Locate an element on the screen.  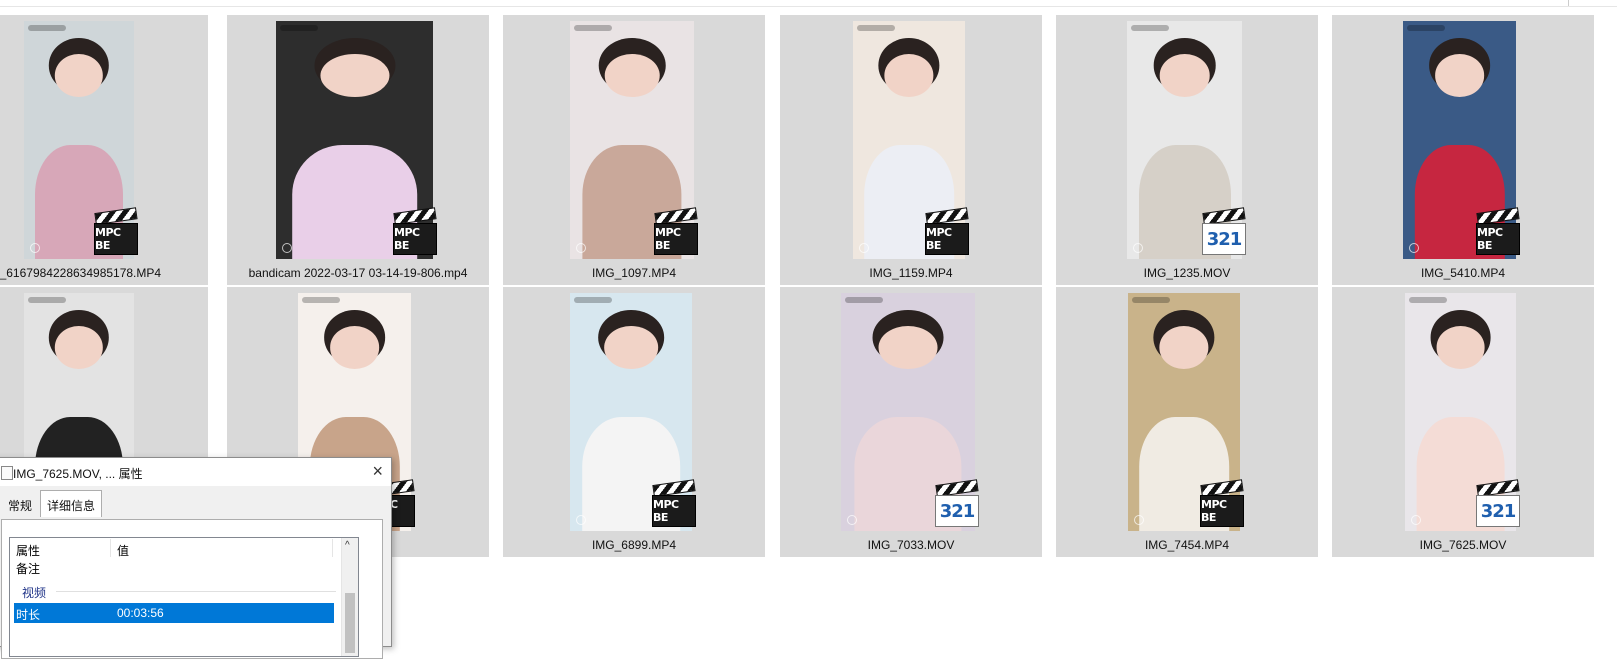
file-tile: MPC BE IMG_1097.MP4 is located at coordinates (634, 150).